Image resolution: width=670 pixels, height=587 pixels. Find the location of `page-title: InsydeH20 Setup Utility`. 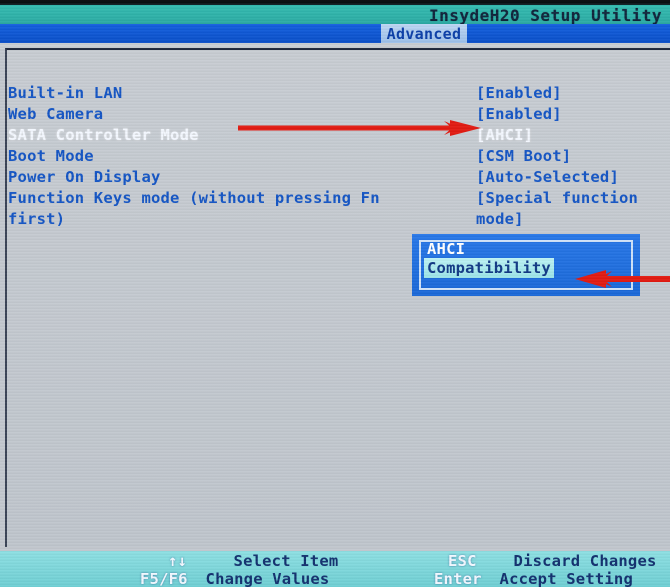

page-title: InsydeH20 Setup Utility is located at coordinates (545, 15).